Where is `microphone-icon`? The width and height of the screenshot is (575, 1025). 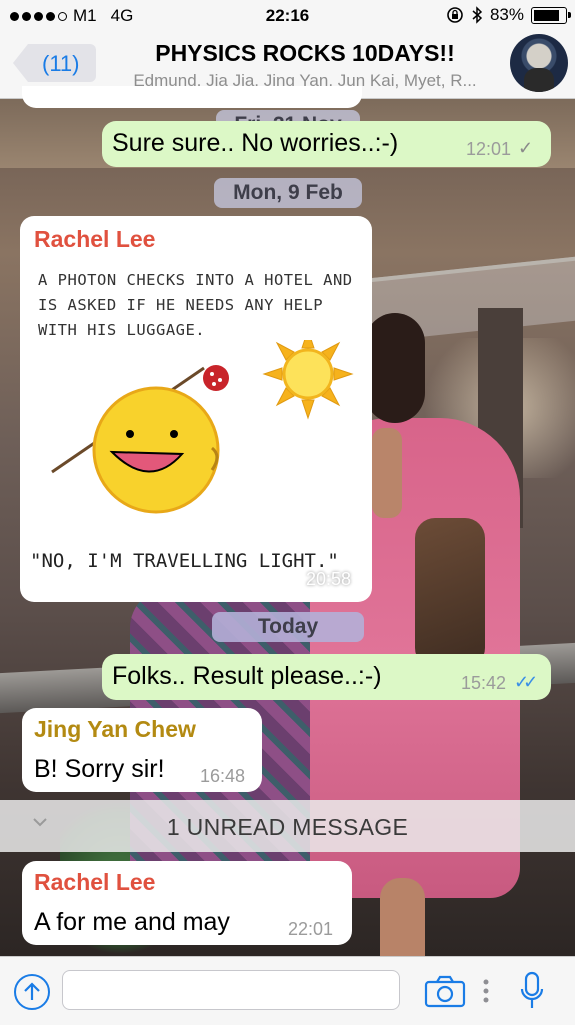
microphone-icon is located at coordinates (532, 991).